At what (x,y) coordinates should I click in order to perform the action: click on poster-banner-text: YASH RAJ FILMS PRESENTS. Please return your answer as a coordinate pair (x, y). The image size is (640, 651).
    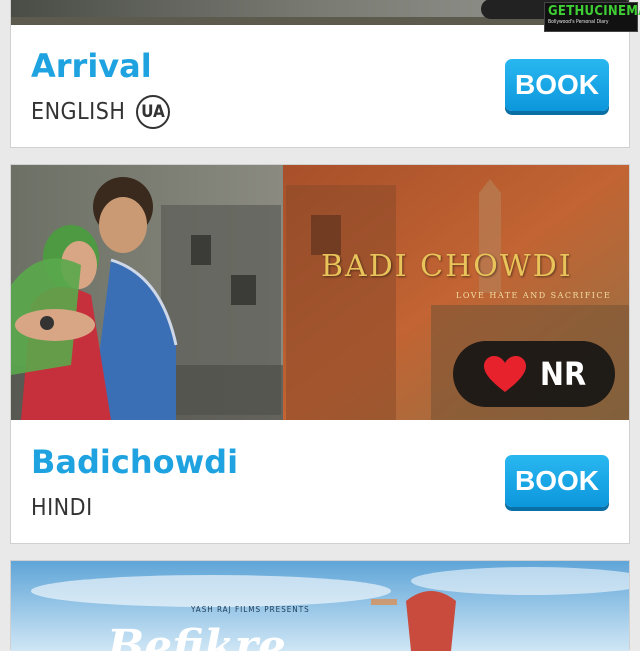
    Looking at the image, I should click on (250, 609).